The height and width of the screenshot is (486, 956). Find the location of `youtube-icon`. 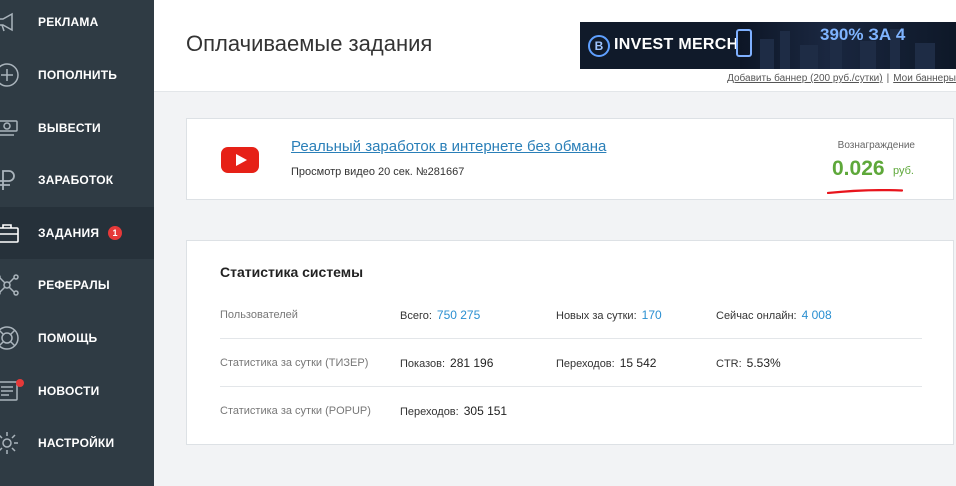

youtube-icon is located at coordinates (240, 160).